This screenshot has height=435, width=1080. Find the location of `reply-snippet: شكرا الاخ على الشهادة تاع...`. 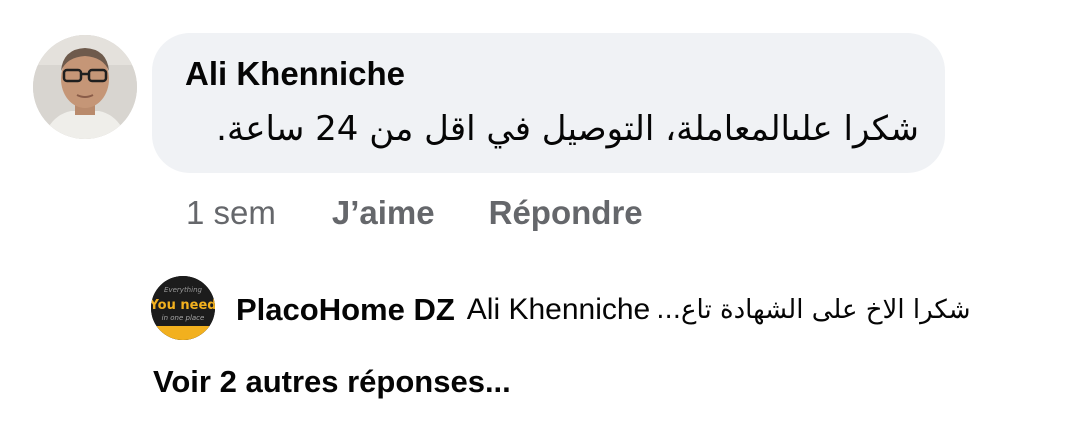

reply-snippet: شكرا الاخ على الشهادة تاع... is located at coordinates (813, 310).